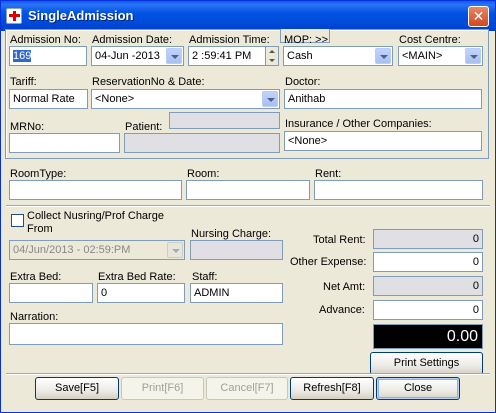  I want to click on app-icon, so click(14, 16).